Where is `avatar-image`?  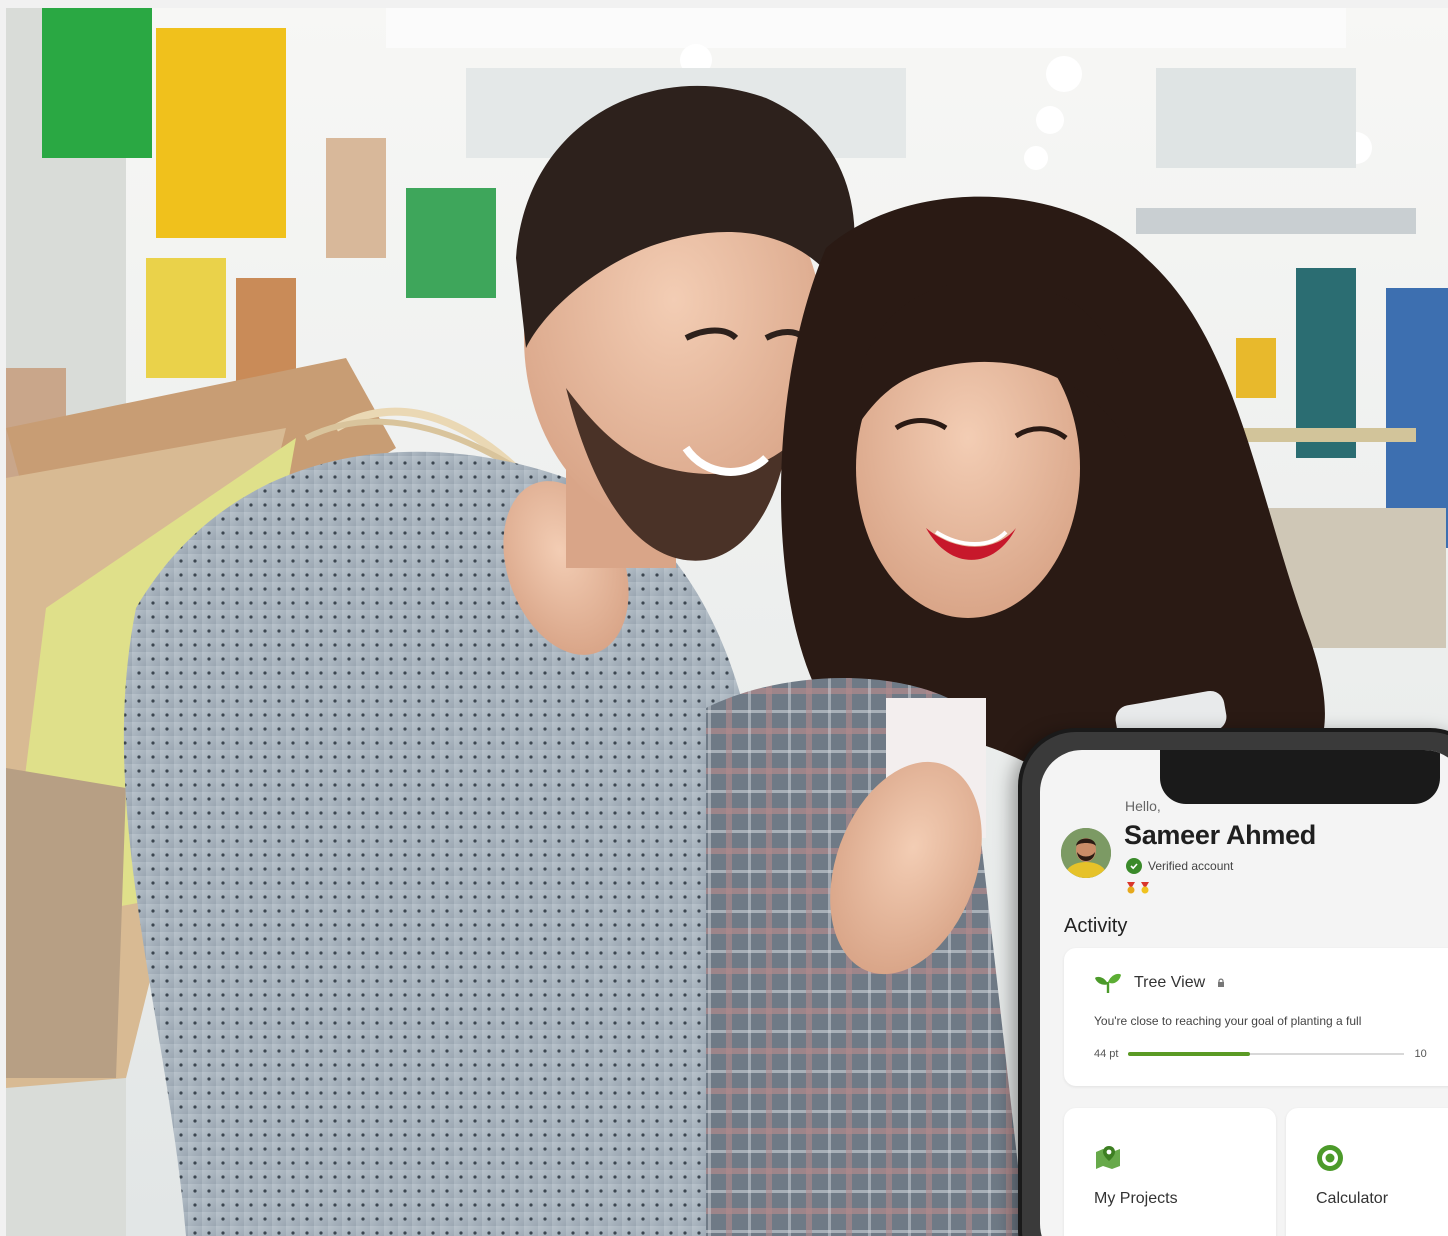
avatar-image is located at coordinates (1086, 853).